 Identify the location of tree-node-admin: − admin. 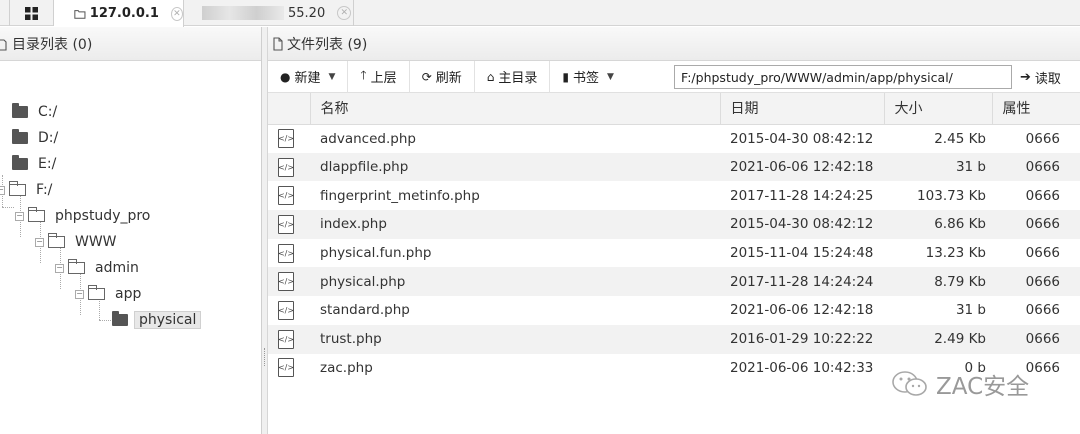
(97, 268).